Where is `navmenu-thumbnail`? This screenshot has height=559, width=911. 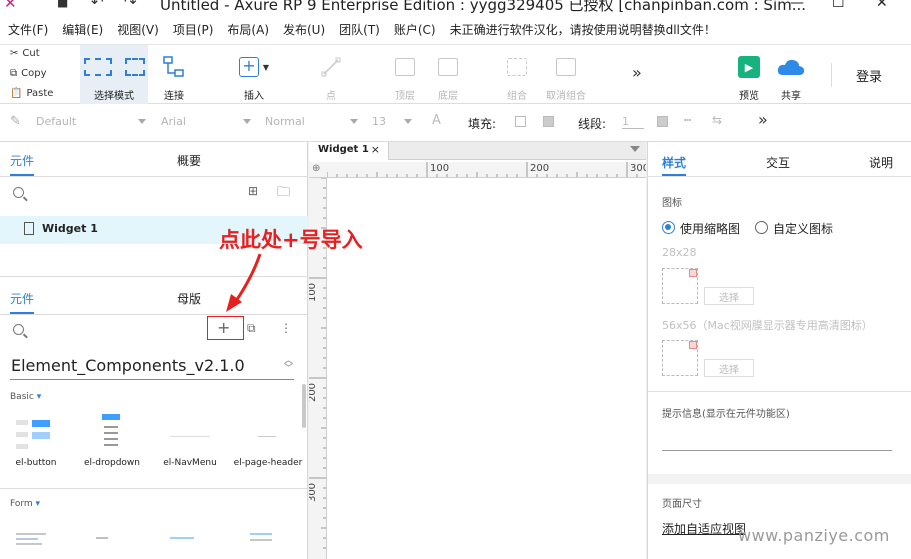
navmenu-thumbnail is located at coordinates (190, 432).